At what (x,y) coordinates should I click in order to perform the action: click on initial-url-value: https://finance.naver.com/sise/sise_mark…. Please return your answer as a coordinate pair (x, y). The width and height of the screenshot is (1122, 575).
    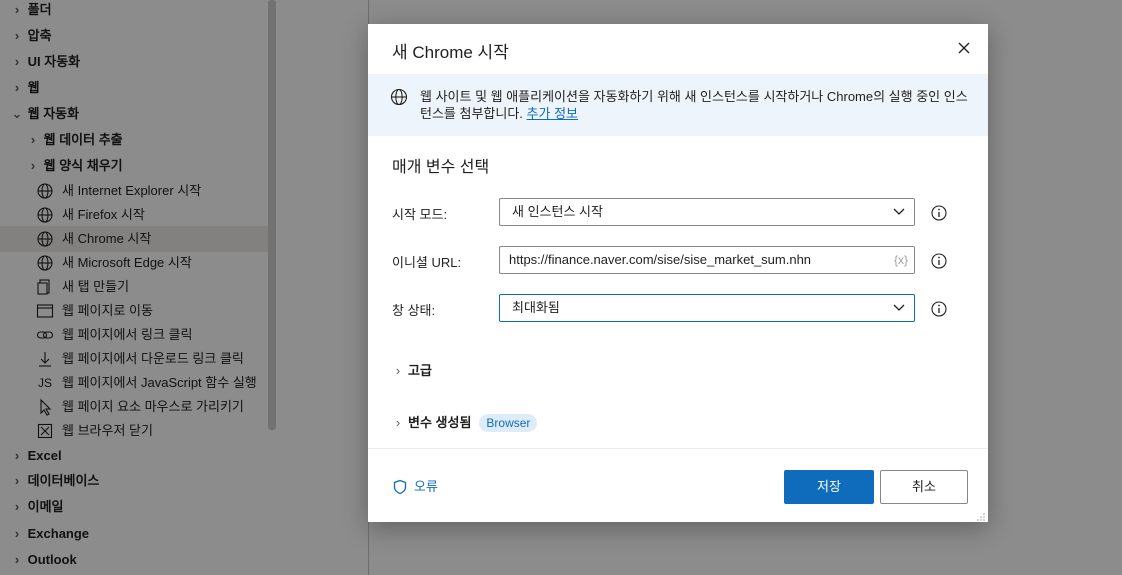
    Looking at the image, I should click on (660, 259).